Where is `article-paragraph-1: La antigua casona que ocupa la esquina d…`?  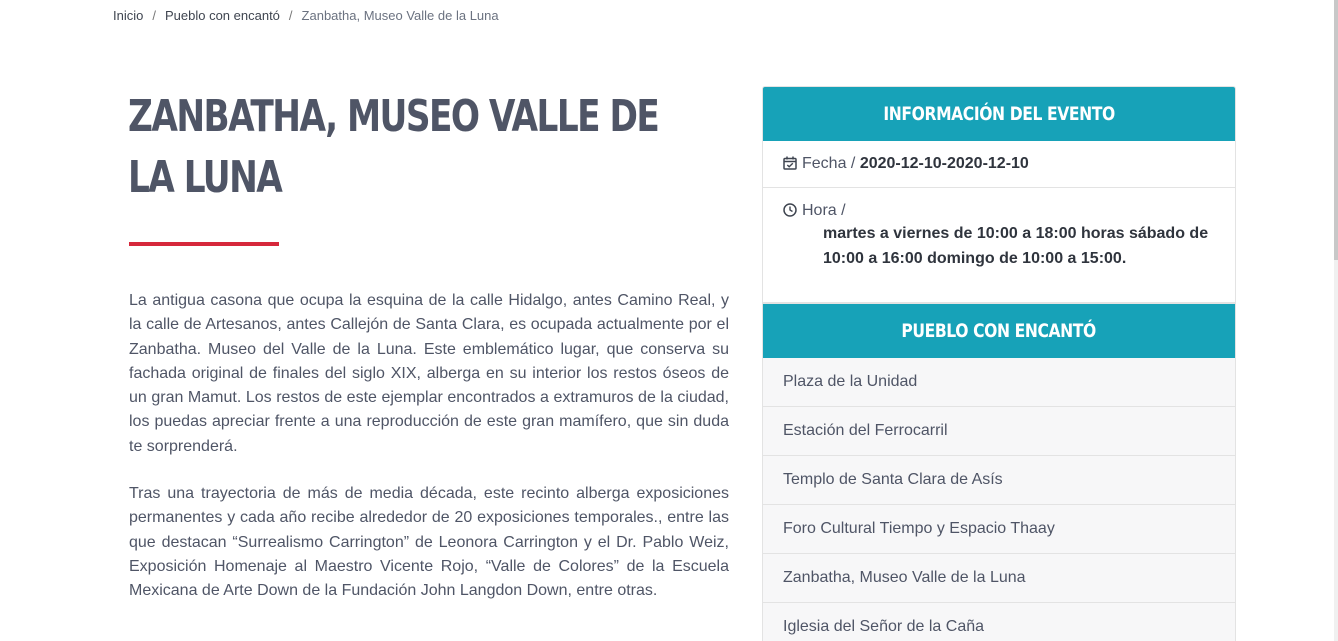 article-paragraph-1: La antigua casona que ocupa la esquina d… is located at coordinates (429, 373).